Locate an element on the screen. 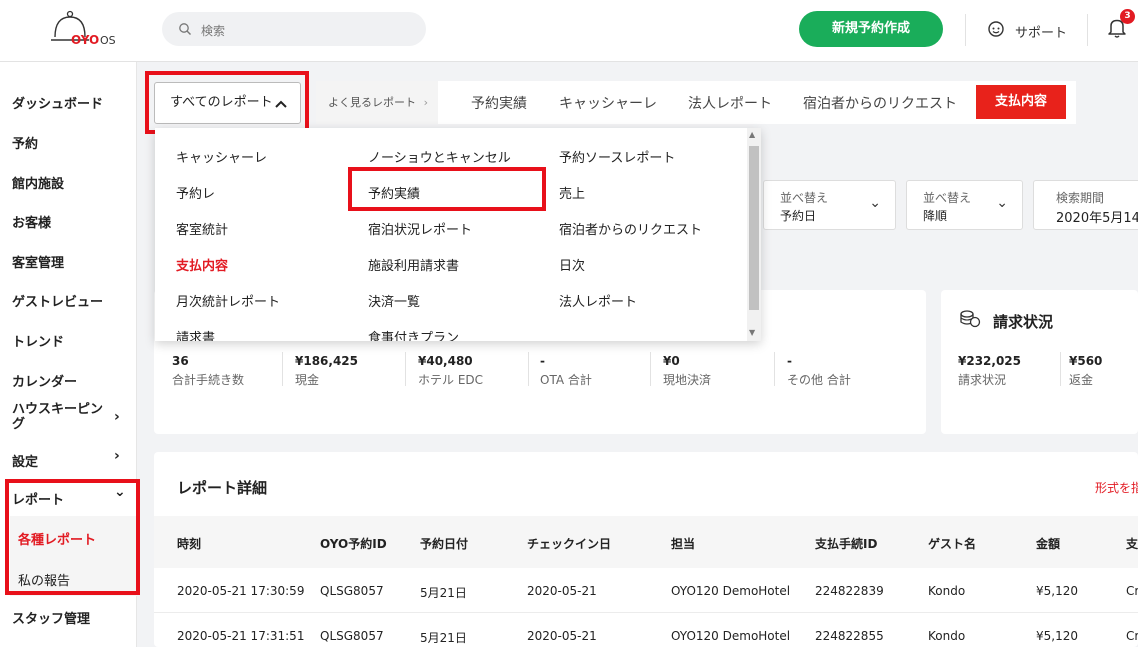 Image resolution: width=1138 pixels, height=647 pixels. menu-item: 施設利用請求書 is located at coordinates (413, 264).